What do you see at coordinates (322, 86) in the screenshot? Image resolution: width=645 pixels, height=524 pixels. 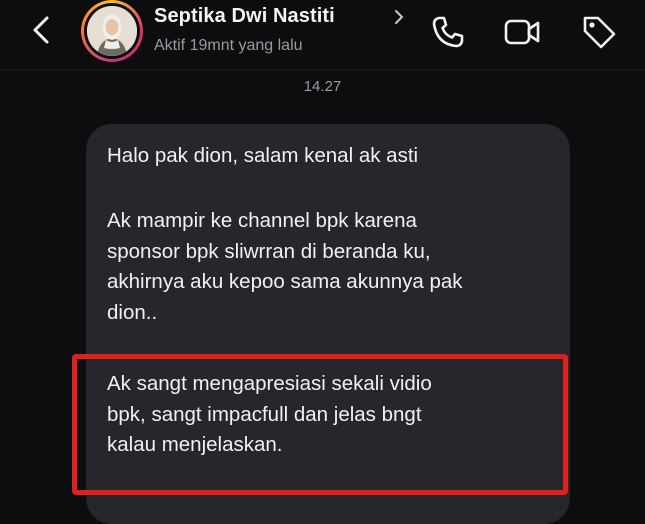 I see `message-timestamp: 14.27` at bounding box center [322, 86].